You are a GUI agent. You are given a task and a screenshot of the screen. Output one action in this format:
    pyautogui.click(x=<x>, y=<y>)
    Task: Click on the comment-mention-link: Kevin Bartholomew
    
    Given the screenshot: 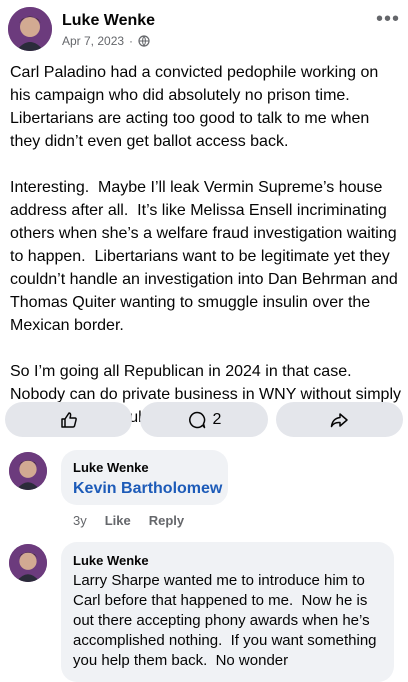 What is the action you would take?
    pyautogui.click(x=147, y=489)
    